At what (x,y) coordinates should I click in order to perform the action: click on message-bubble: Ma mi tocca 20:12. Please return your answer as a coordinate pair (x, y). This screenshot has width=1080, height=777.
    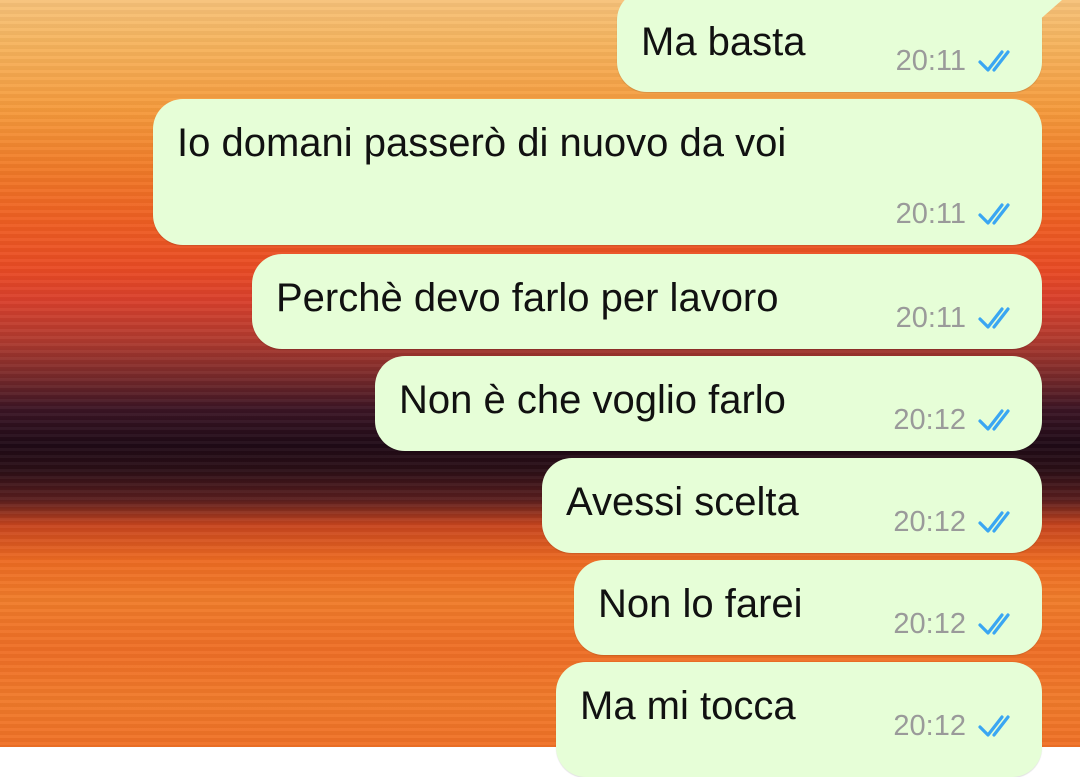
    Looking at the image, I should click on (799, 719).